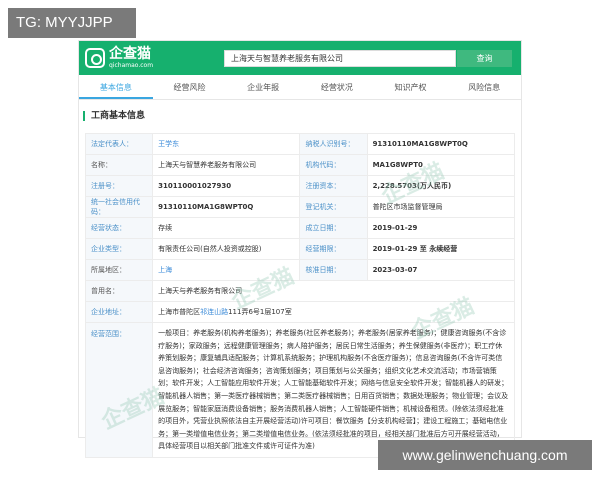  Describe the element at coordinates (119, 144) in the screenshot. I see `legal-rep-label: 法定代表人：` at that location.